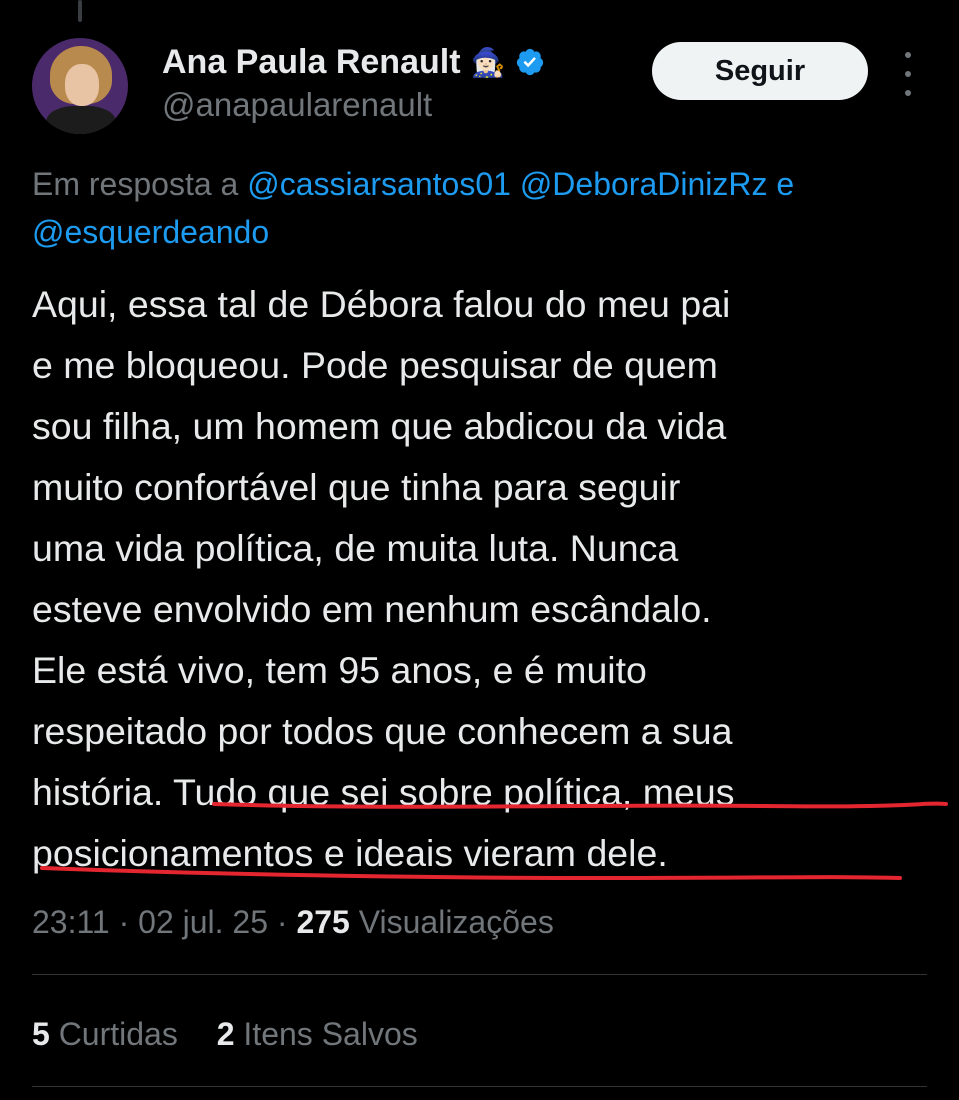 The image size is (959, 1100). I want to click on avatar, so click(80, 86).